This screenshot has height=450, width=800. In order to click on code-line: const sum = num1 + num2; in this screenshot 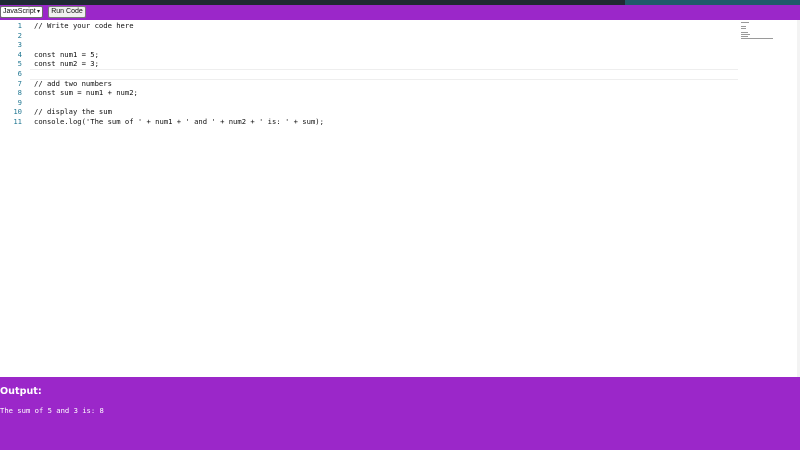, I will do `click(86, 93)`.